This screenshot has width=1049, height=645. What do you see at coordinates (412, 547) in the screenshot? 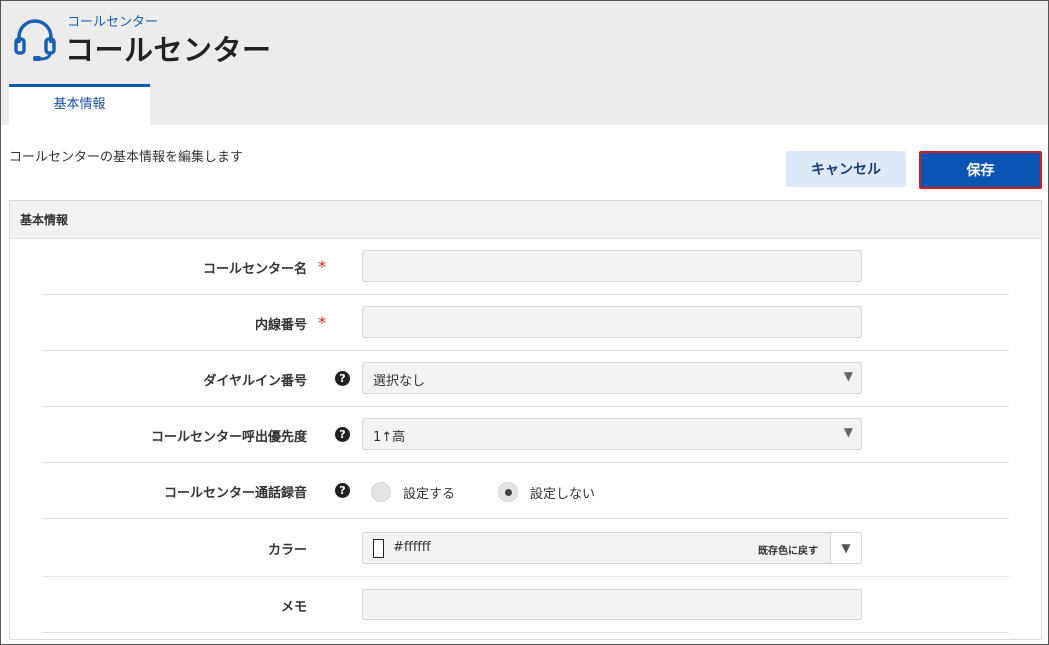
I see `color-value: #ffffff` at bounding box center [412, 547].